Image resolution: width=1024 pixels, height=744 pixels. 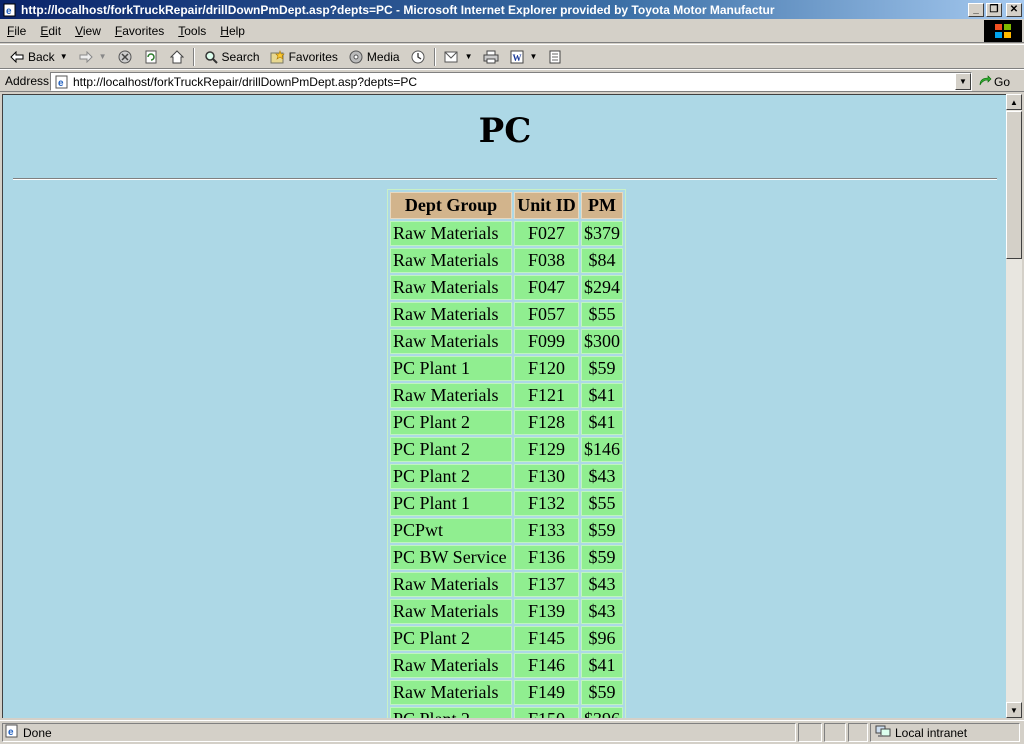 I want to click on menu-edit: Edit, so click(x=50, y=31).